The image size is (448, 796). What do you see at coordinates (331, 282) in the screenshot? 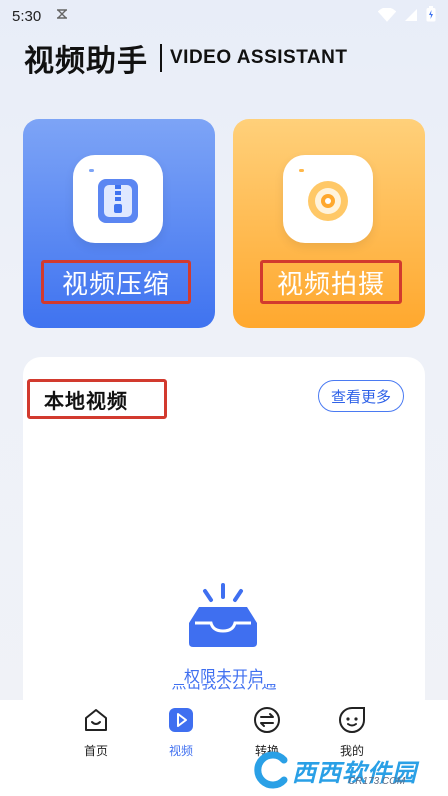
I see `video-shoot-label: 视频拍摄` at bounding box center [331, 282].